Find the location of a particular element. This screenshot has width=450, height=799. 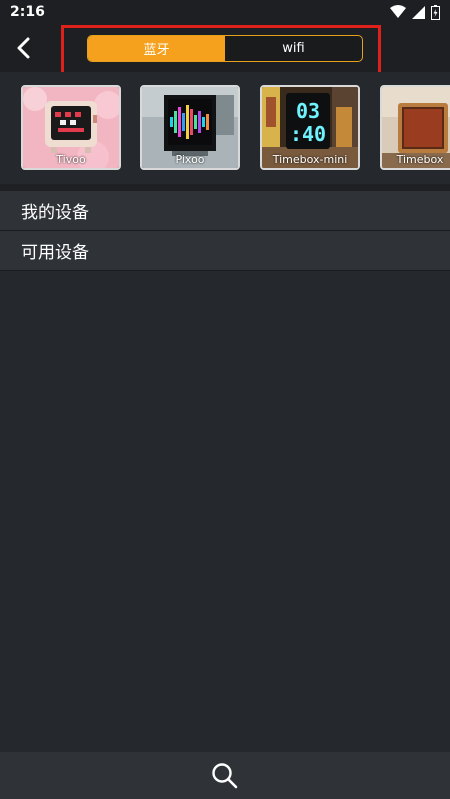

timebox-minute-text: :40 is located at coordinates (308, 134).